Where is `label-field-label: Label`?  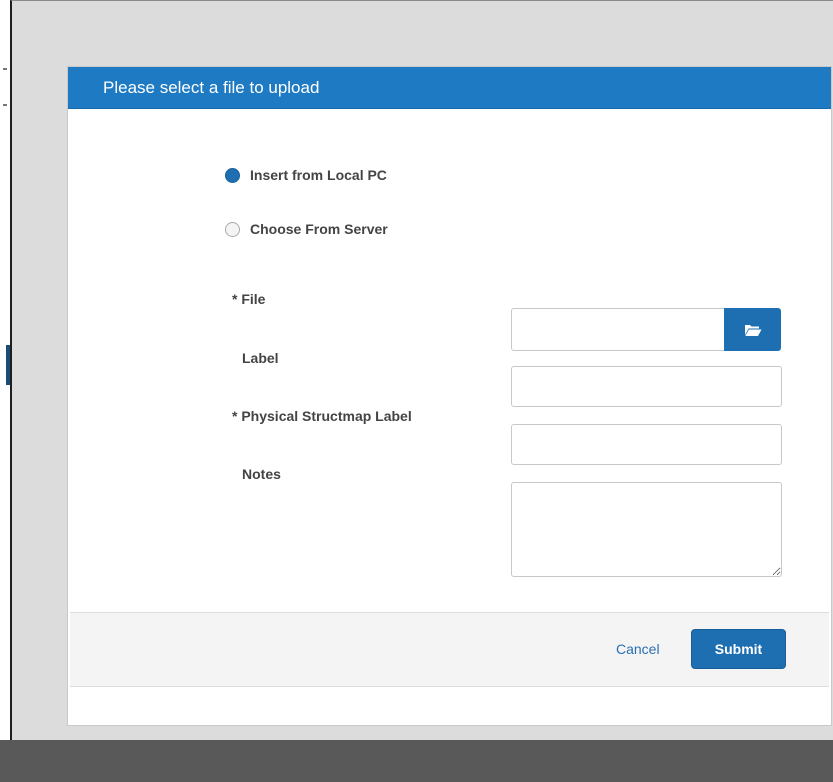 label-field-label: Label is located at coordinates (260, 358).